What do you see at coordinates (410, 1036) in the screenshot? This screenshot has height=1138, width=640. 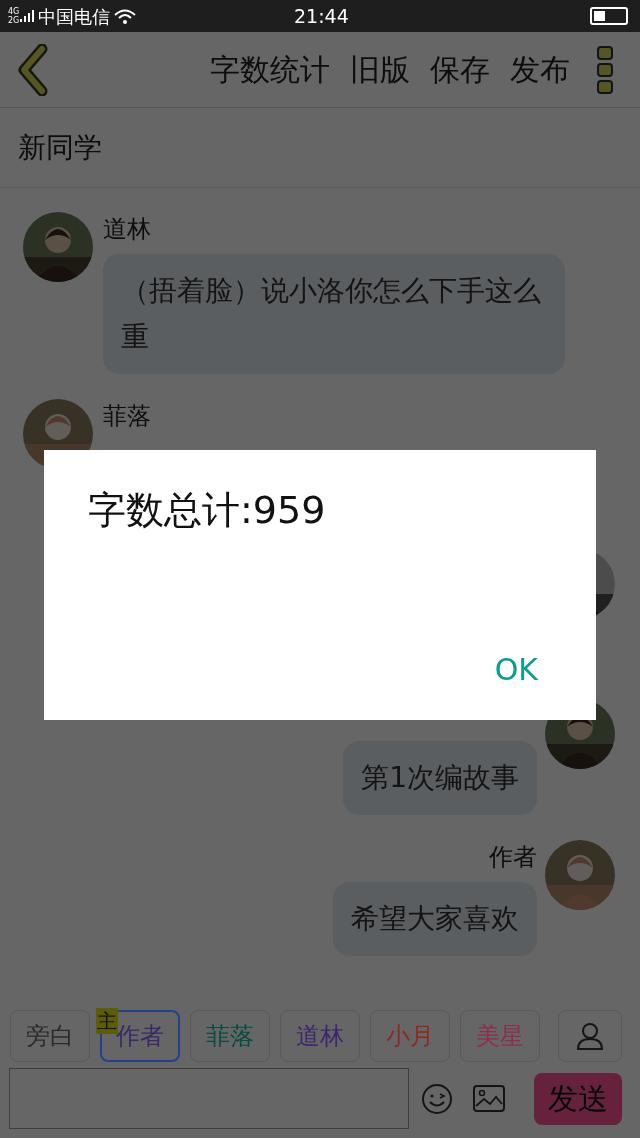 I see `role-chip: 小月` at bounding box center [410, 1036].